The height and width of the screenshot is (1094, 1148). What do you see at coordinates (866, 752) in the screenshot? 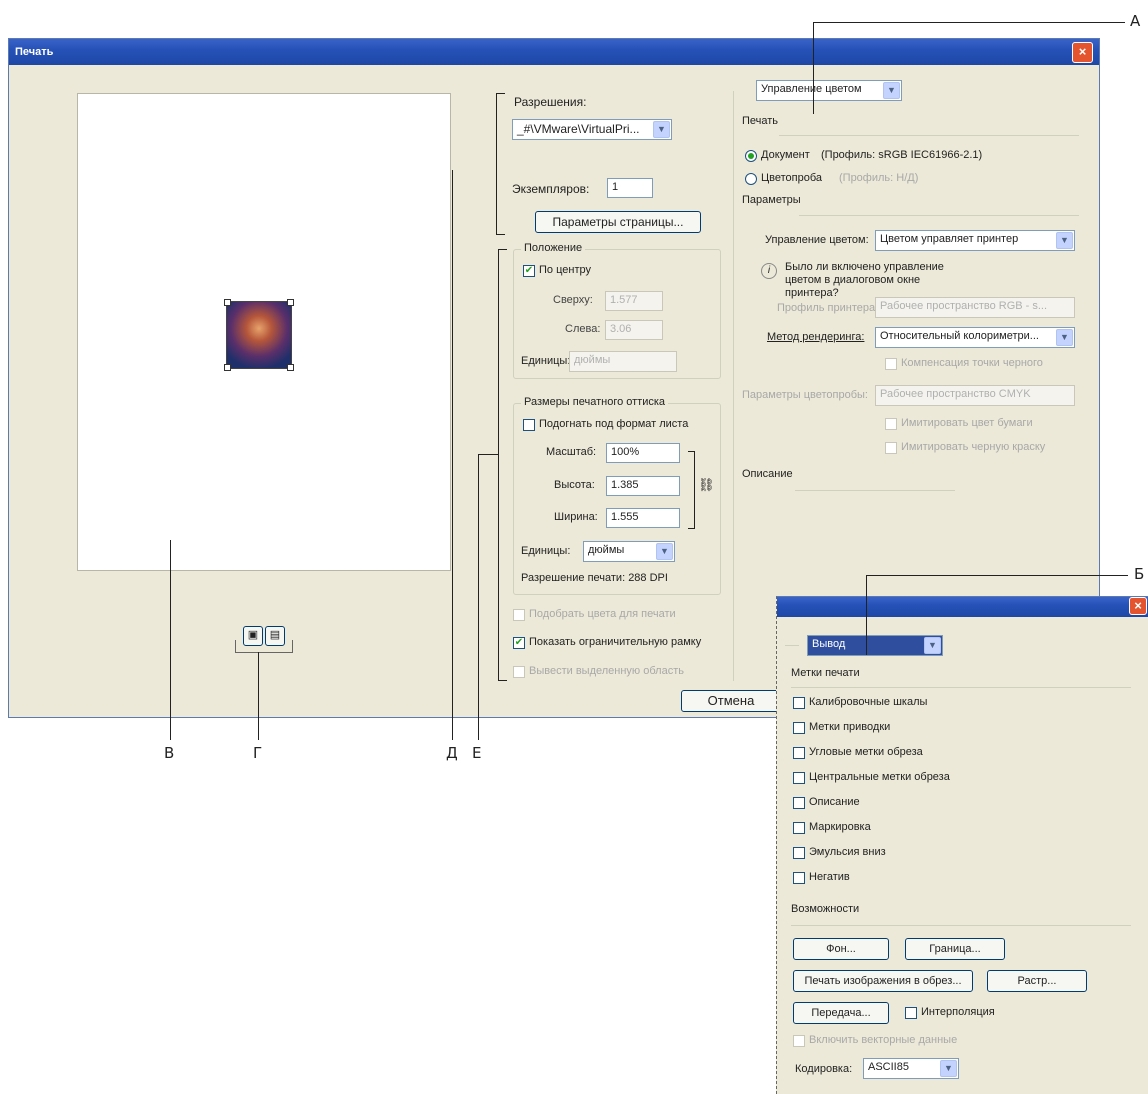
I see `print-mark-label: Угловые метки обреза` at bounding box center [866, 752].